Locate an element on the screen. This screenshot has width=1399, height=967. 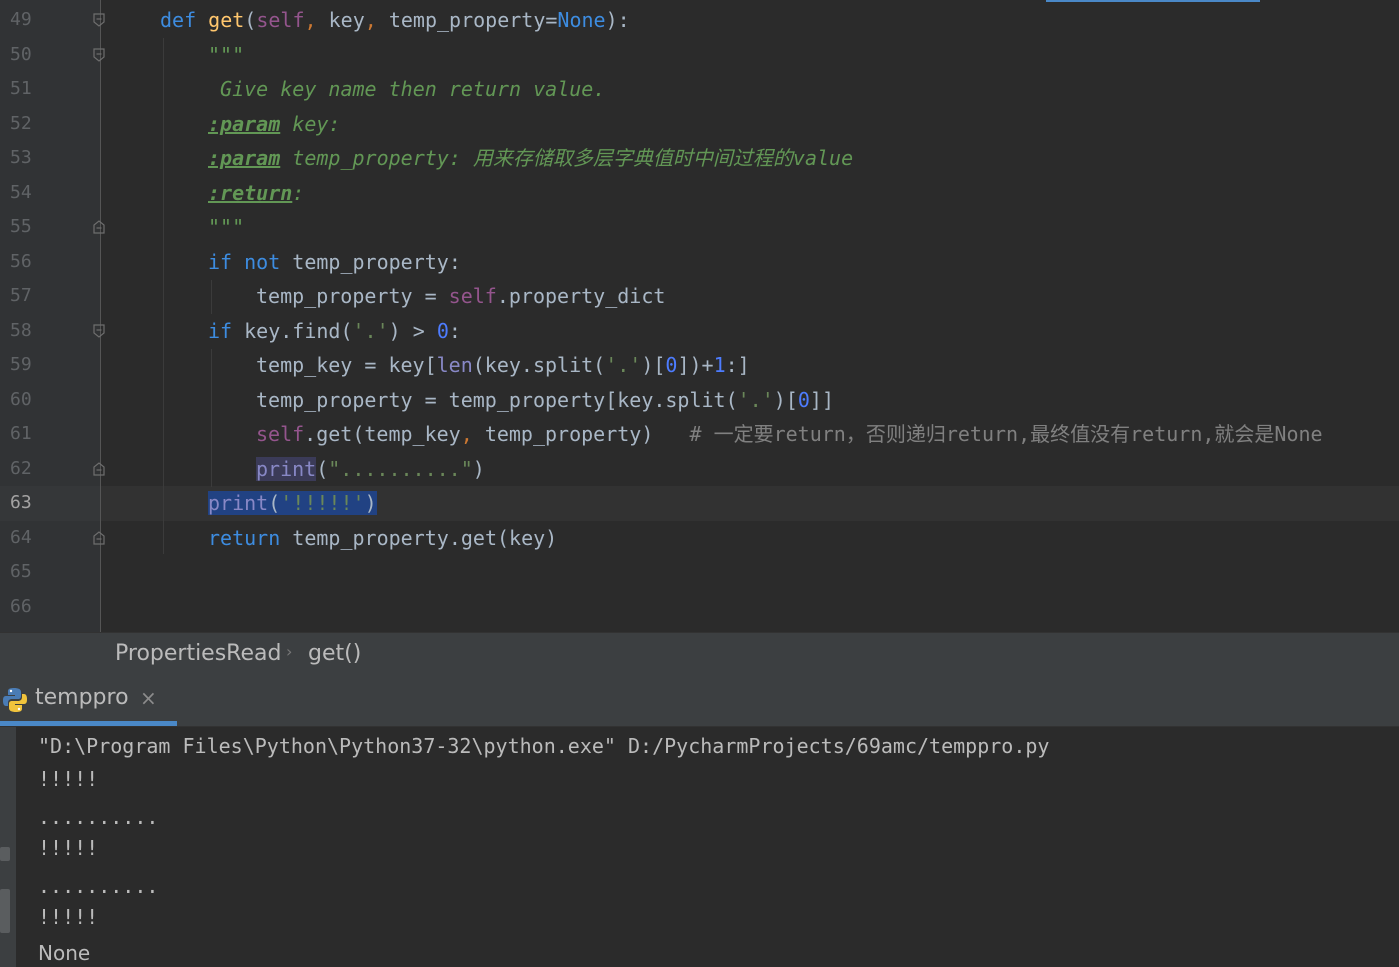
keyword-return: return is located at coordinates (244, 538).